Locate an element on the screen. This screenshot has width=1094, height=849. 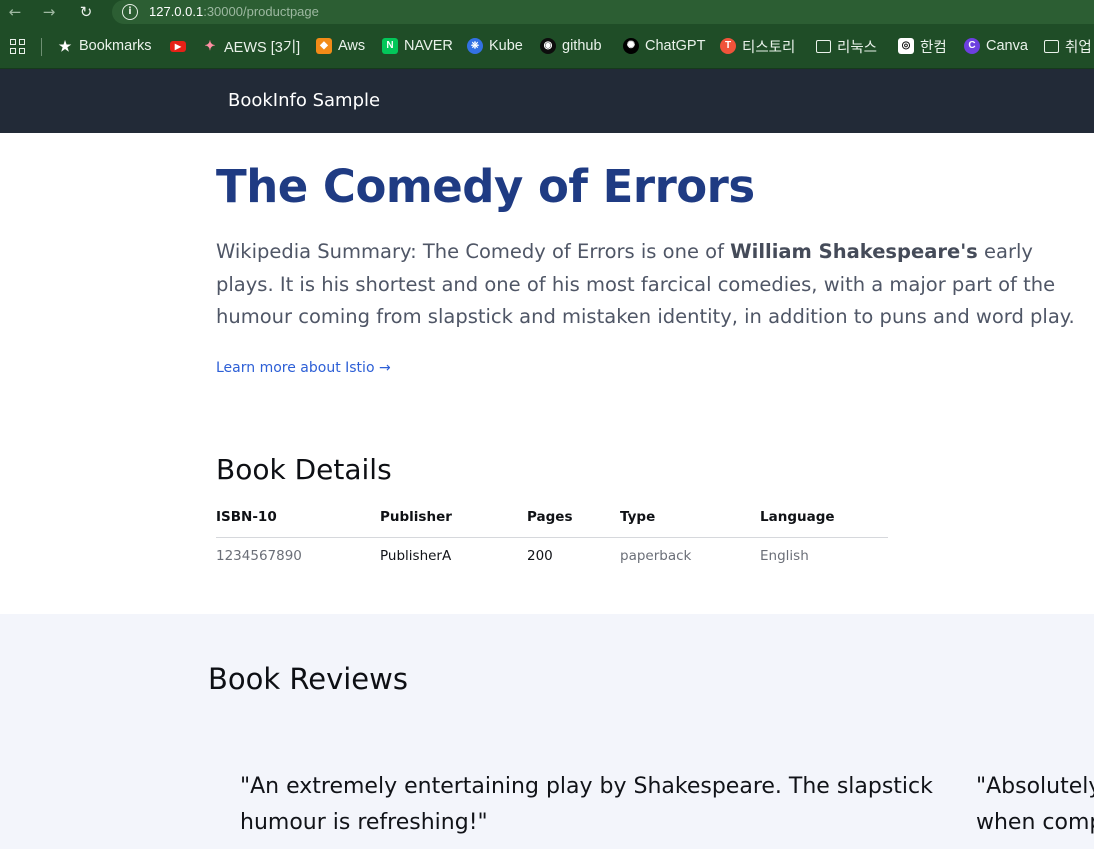
forward-arrow-icon: → is located at coordinates (49, 12).